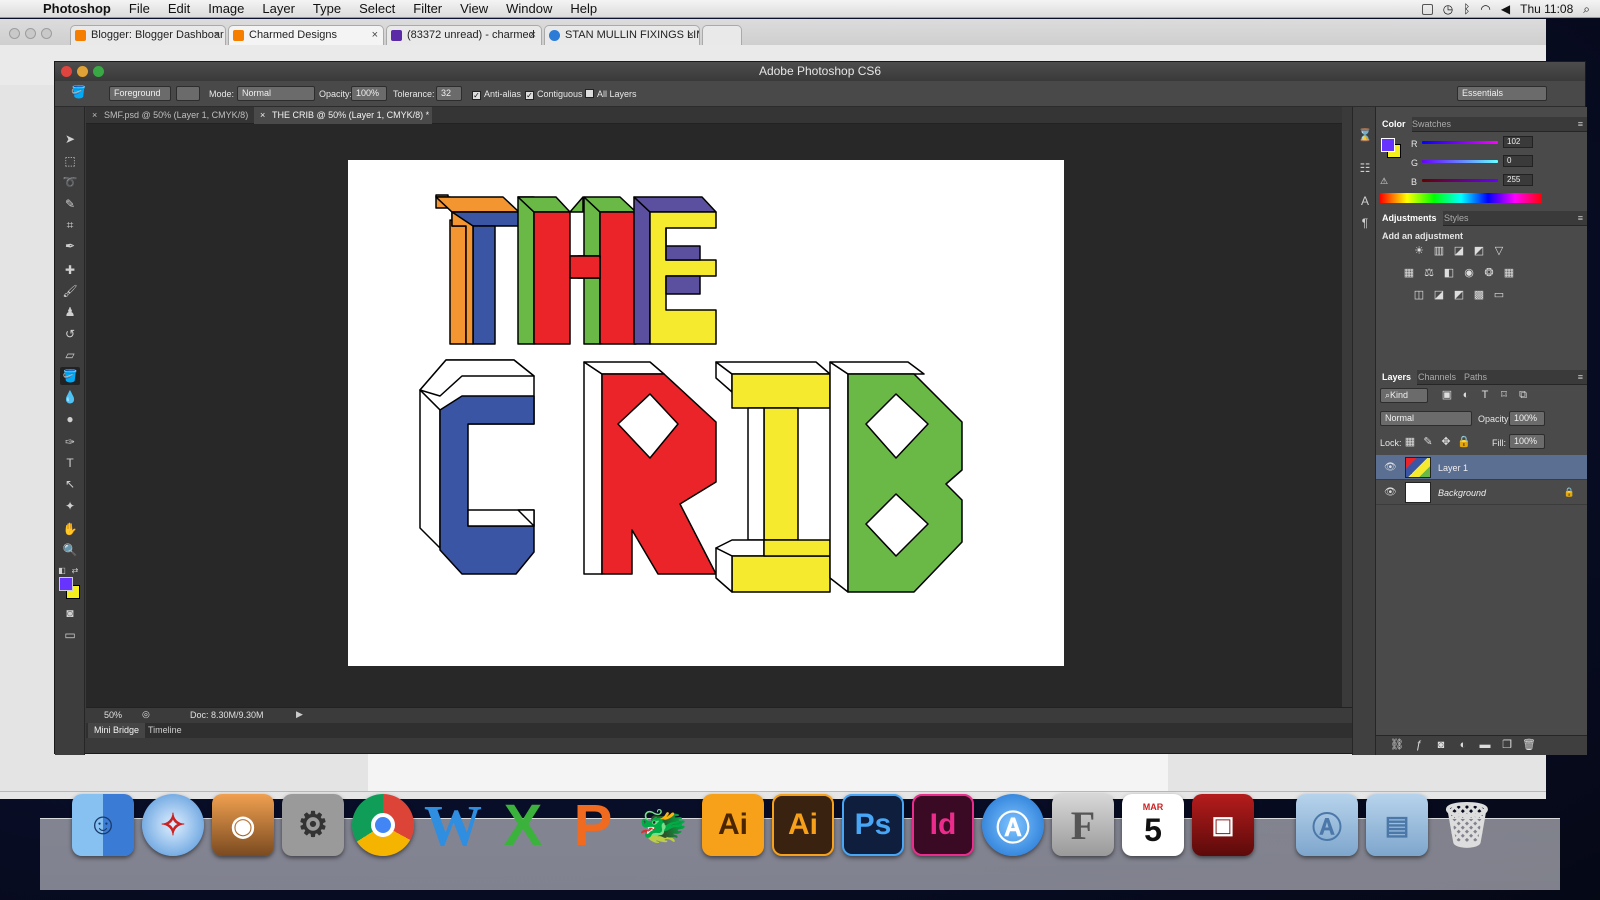 This screenshot has height=900, width=1600. What do you see at coordinates (1013, 825) in the screenshot?
I see `app-store-dock-icon: Ⓐ` at bounding box center [1013, 825].